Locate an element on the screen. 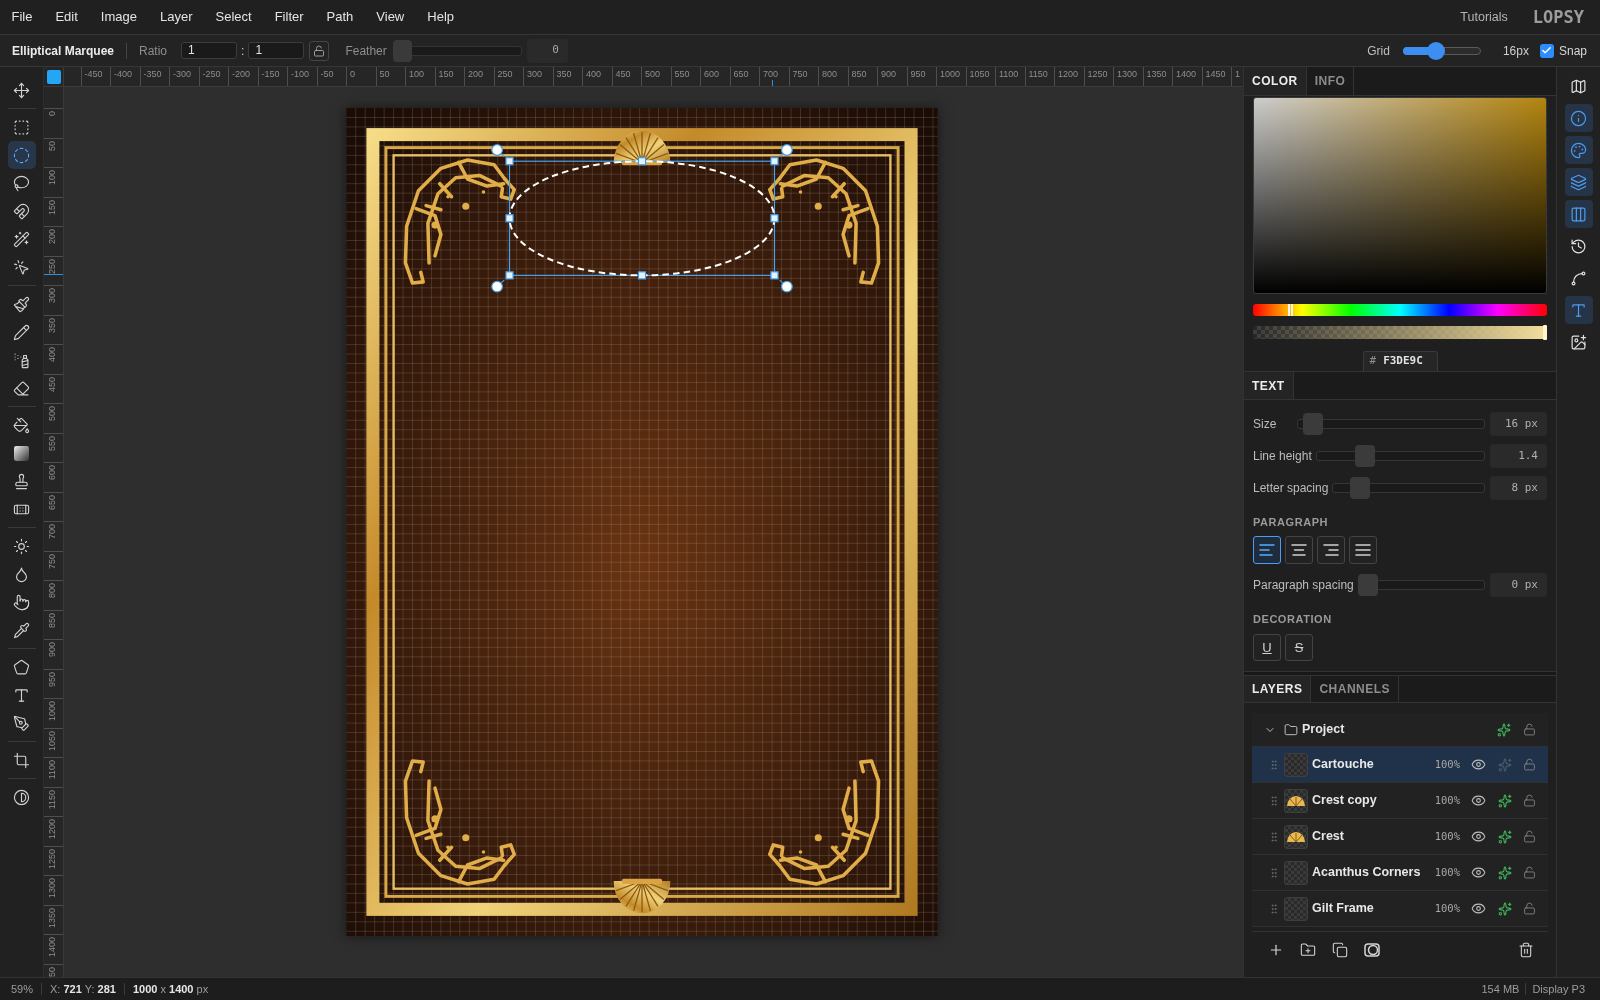 The image size is (1600, 1000). snap-checkbox is located at coordinates (1546, 50).